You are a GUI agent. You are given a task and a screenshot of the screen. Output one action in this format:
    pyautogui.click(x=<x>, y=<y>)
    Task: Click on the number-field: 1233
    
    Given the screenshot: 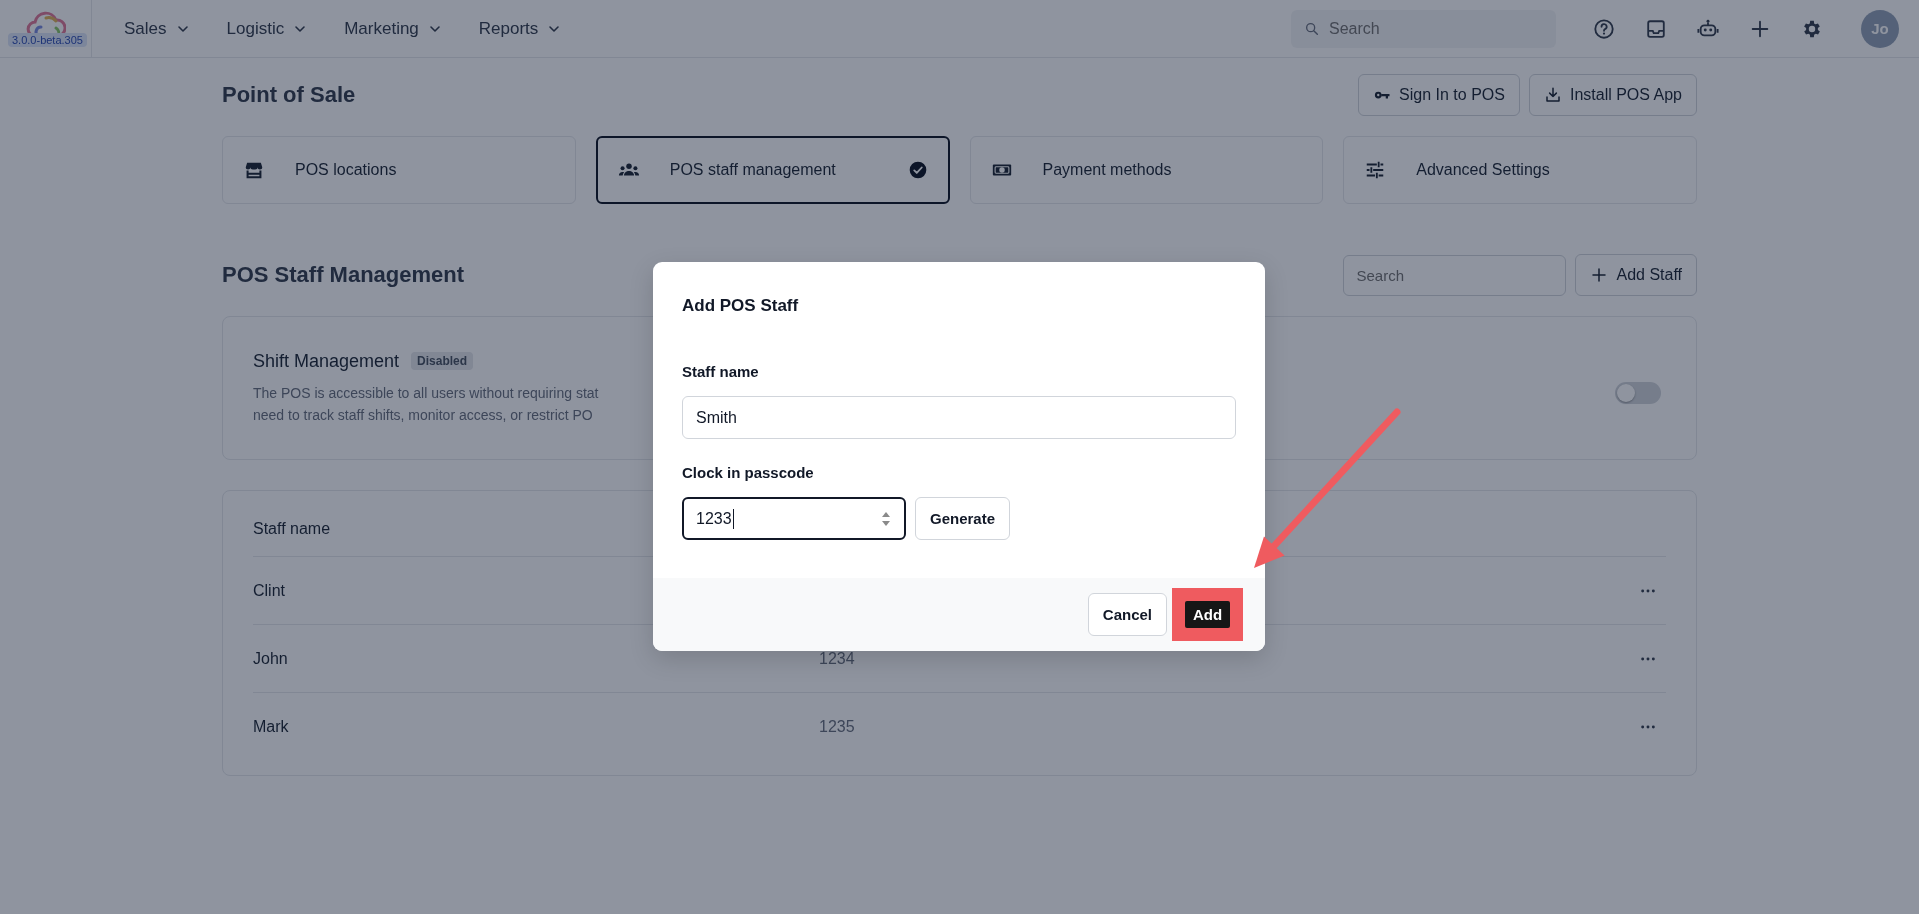 What is the action you would take?
    pyautogui.click(x=794, y=518)
    